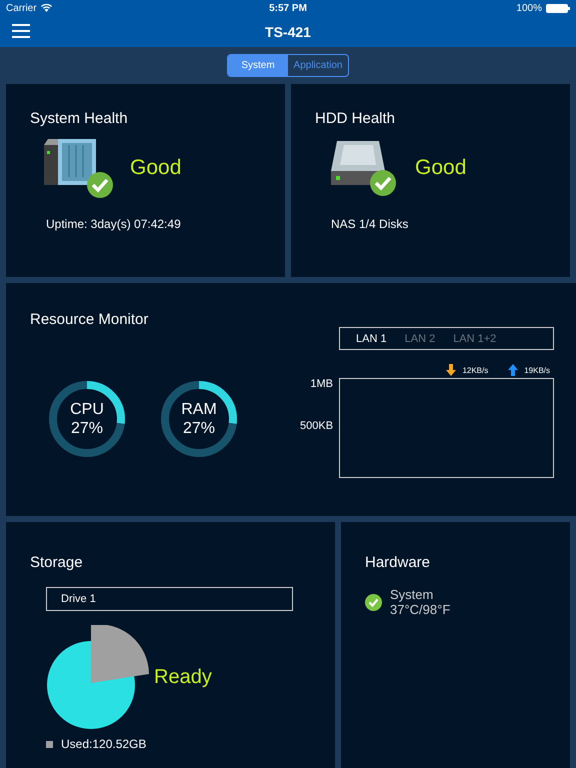 The width and height of the screenshot is (576, 768). What do you see at coordinates (46, 8) in the screenshot?
I see `wifi-icon` at bounding box center [46, 8].